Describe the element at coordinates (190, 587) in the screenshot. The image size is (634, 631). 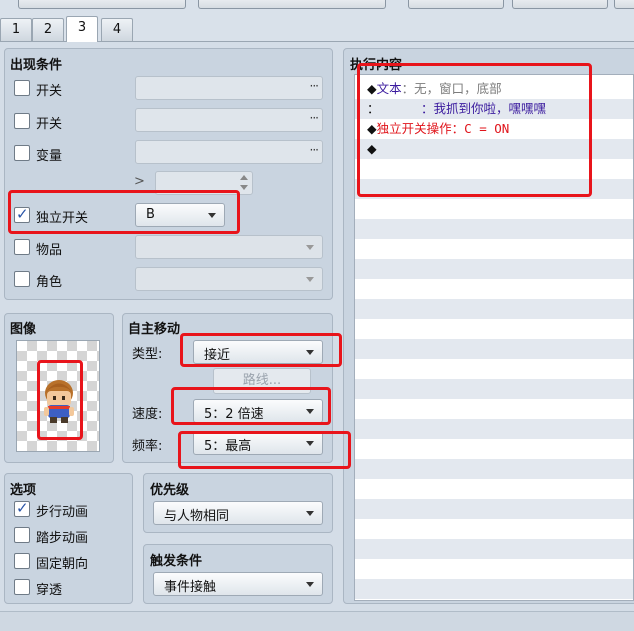
I see `trigger-value: 事件接触` at that location.